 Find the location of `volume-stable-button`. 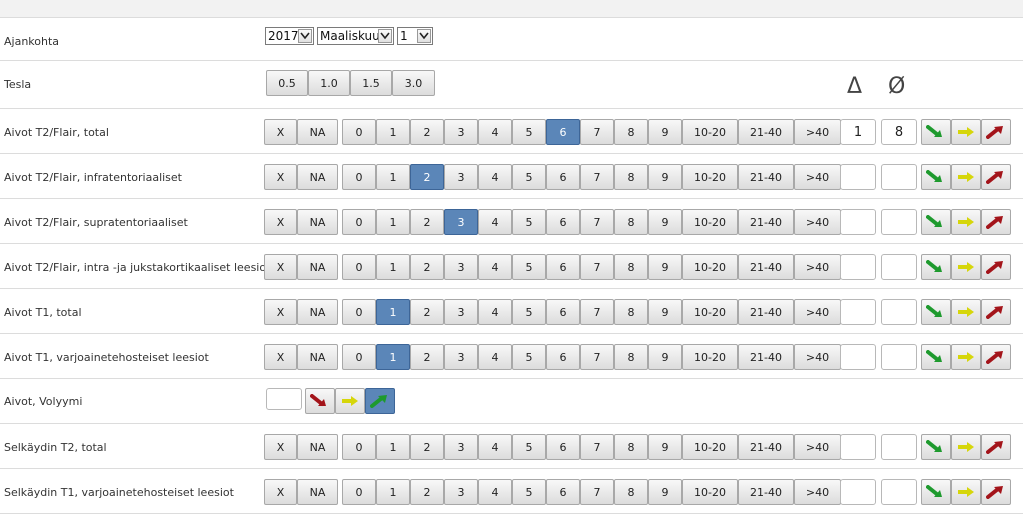

volume-stable-button is located at coordinates (350, 401).